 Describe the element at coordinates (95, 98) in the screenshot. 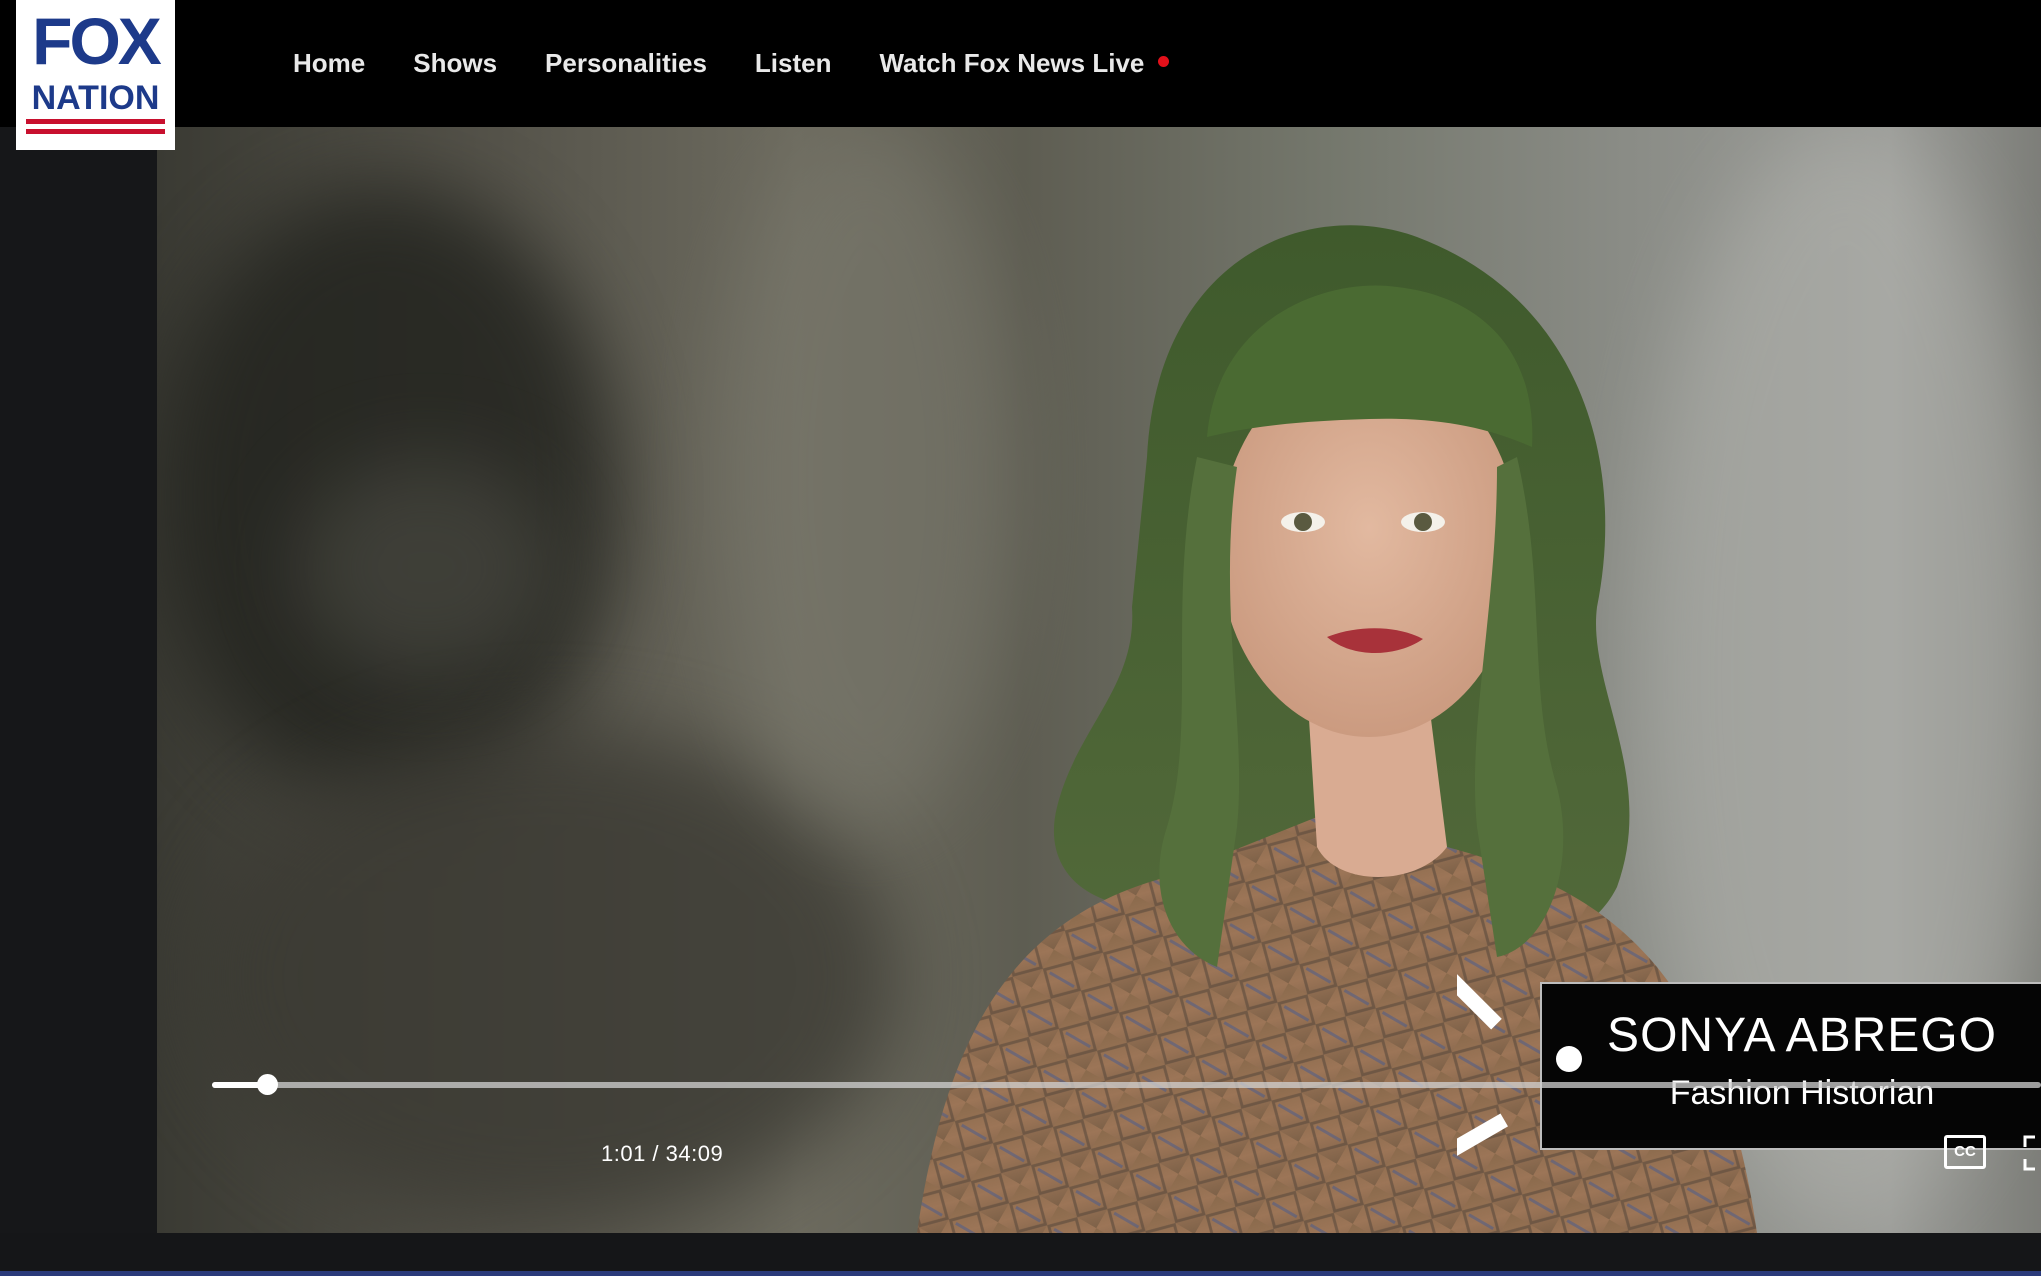

I see `logo-wordmark-nation: NATION` at that location.